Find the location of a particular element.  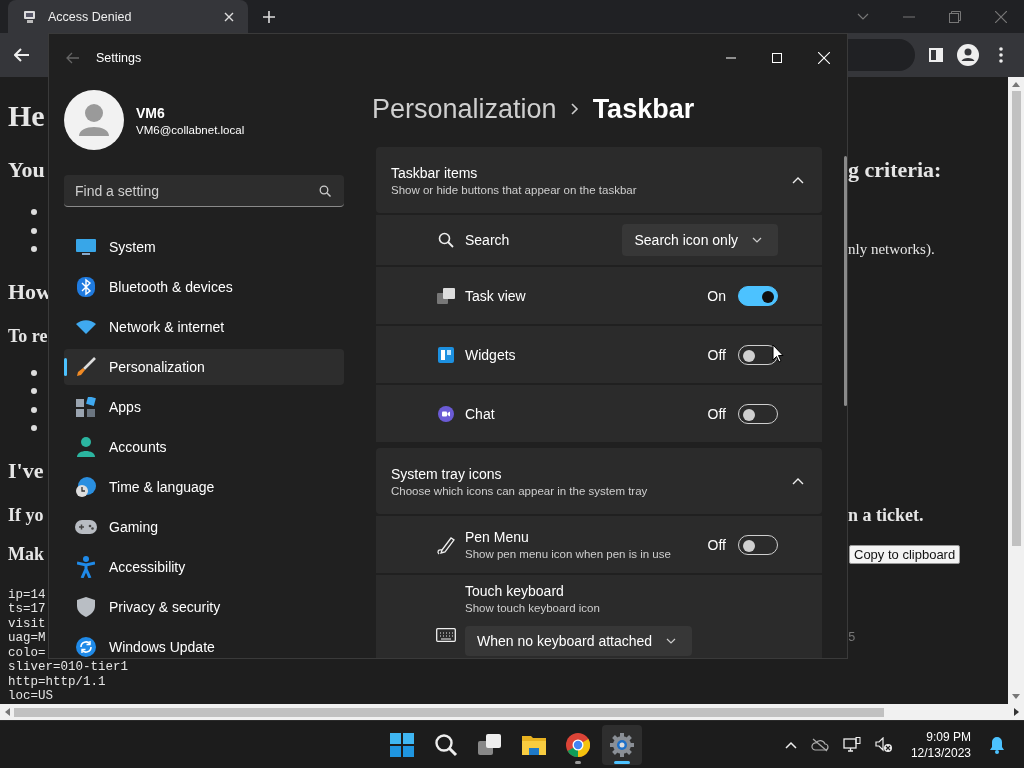

setting-label: Task view is located at coordinates (496, 295).